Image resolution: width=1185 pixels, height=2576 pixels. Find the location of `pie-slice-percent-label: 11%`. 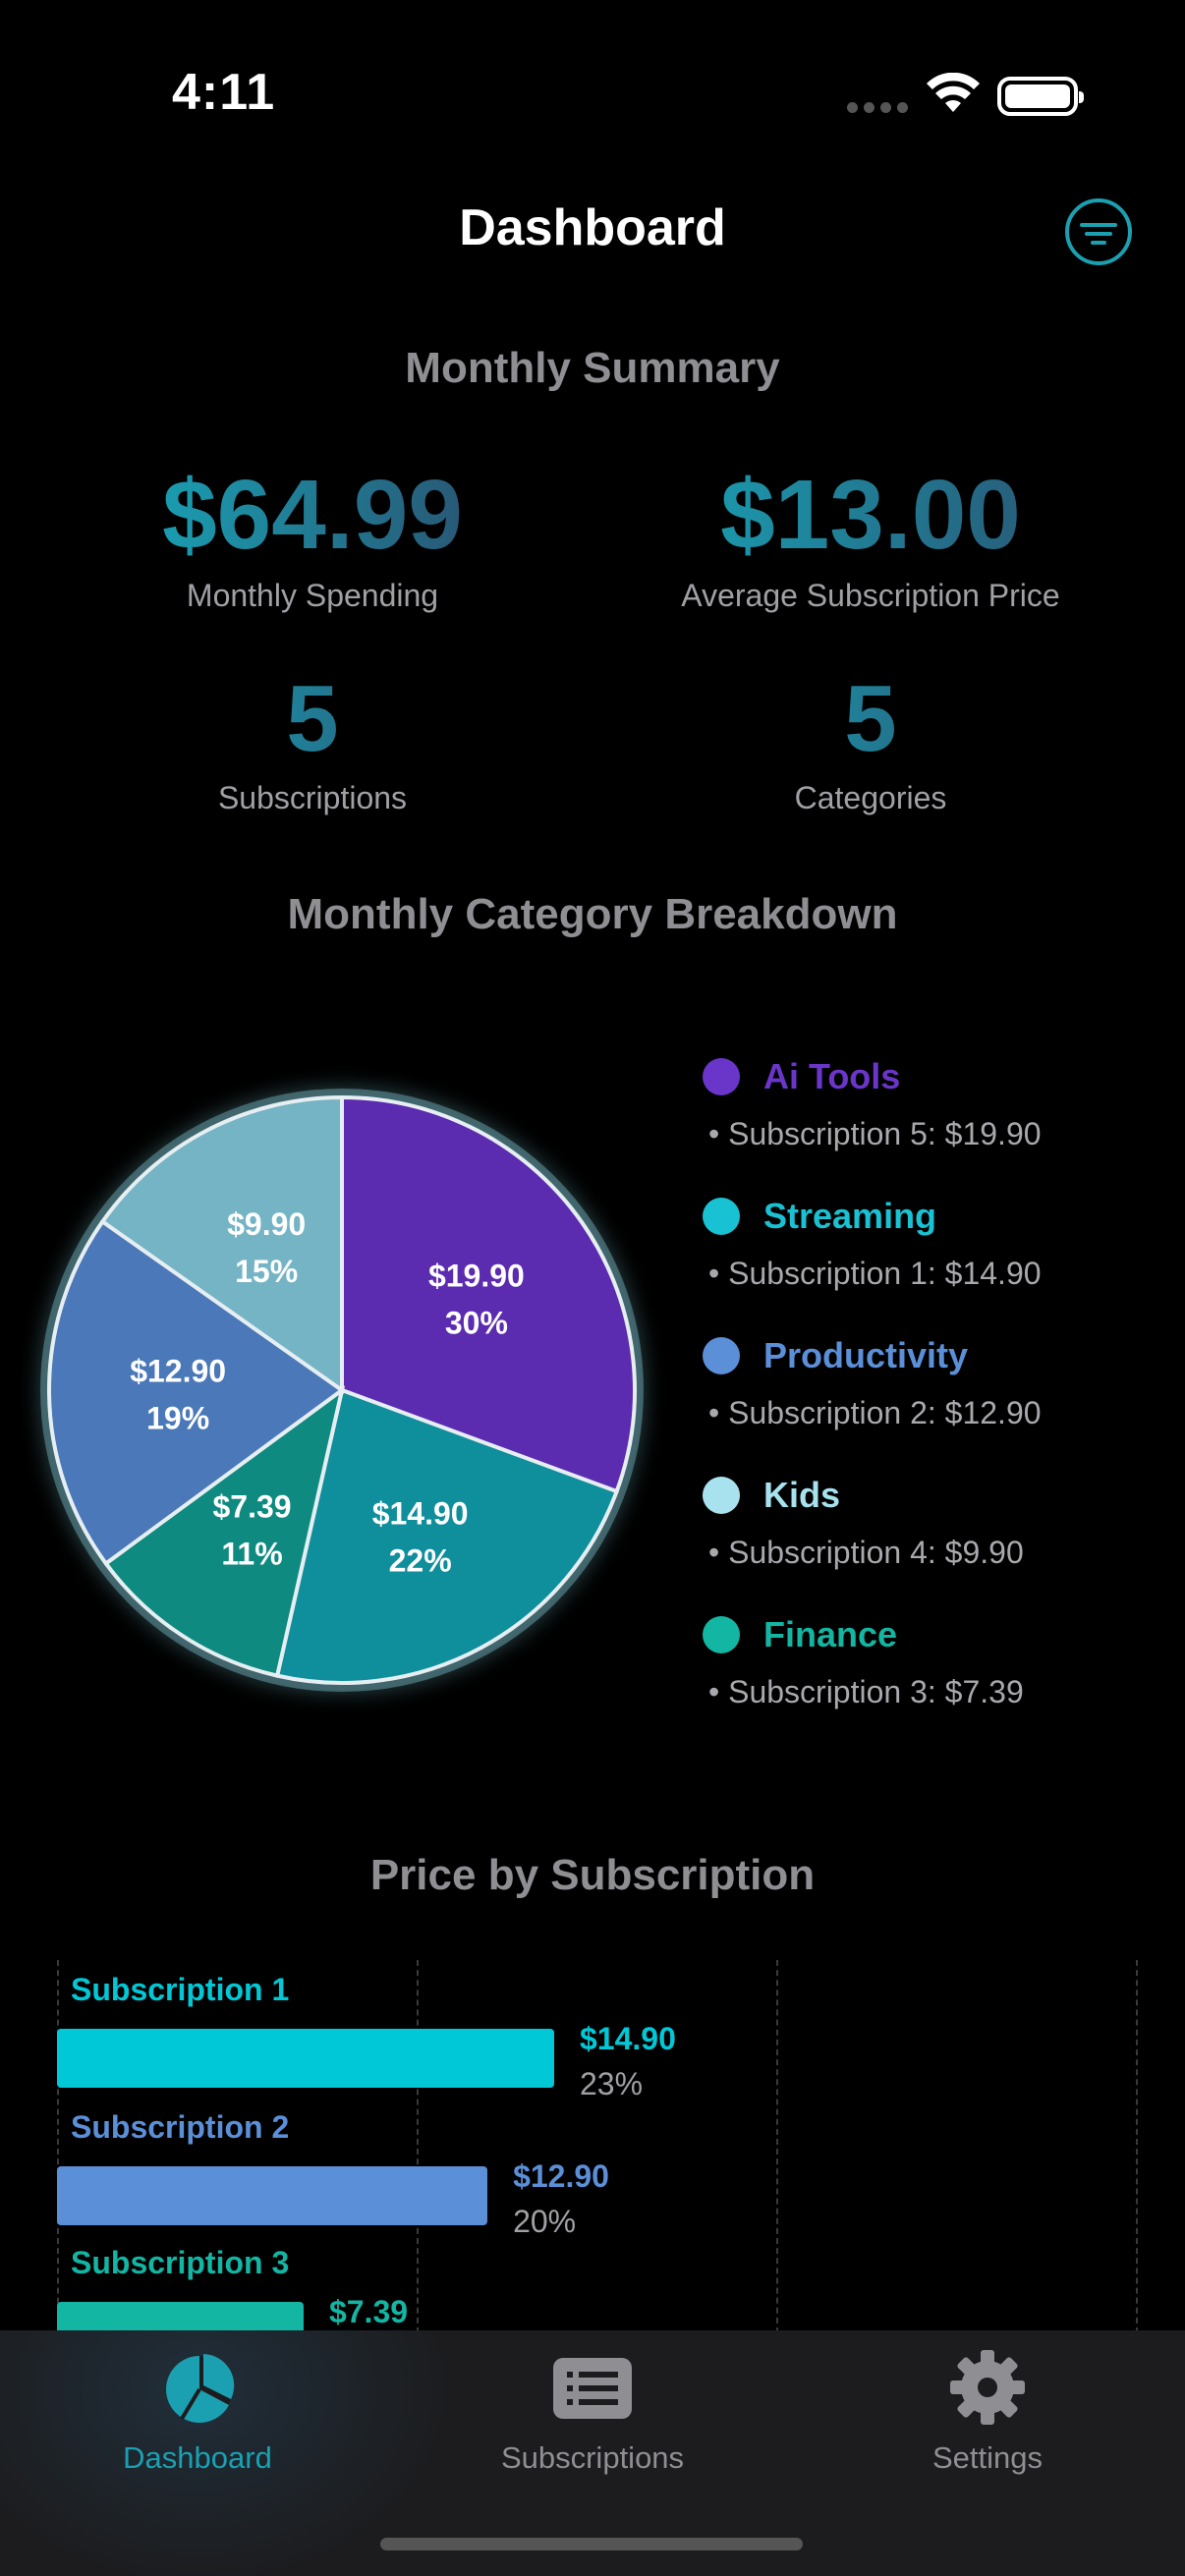

pie-slice-percent-label: 11% is located at coordinates (252, 1554).